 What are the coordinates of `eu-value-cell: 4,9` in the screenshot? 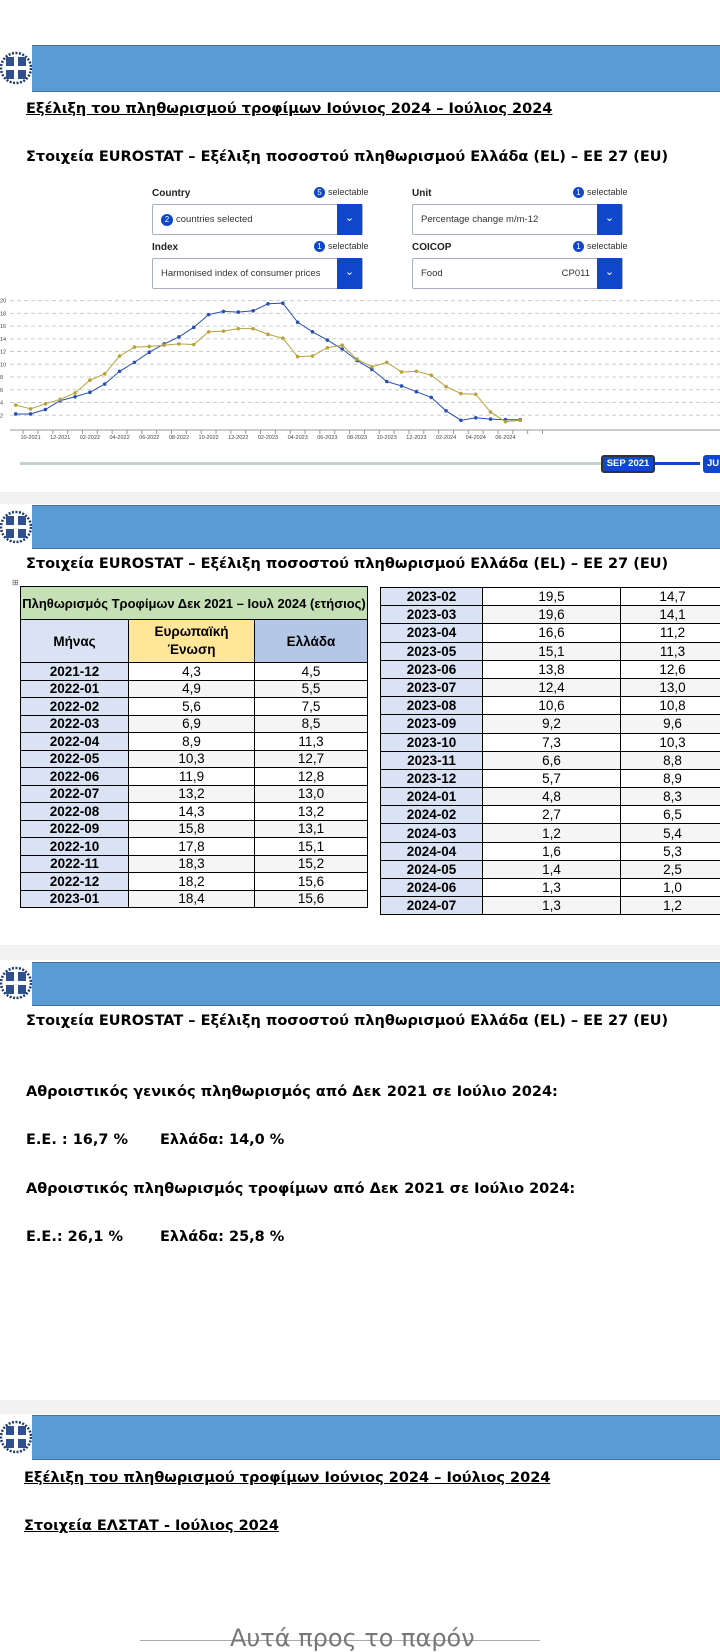 It's located at (192, 689).